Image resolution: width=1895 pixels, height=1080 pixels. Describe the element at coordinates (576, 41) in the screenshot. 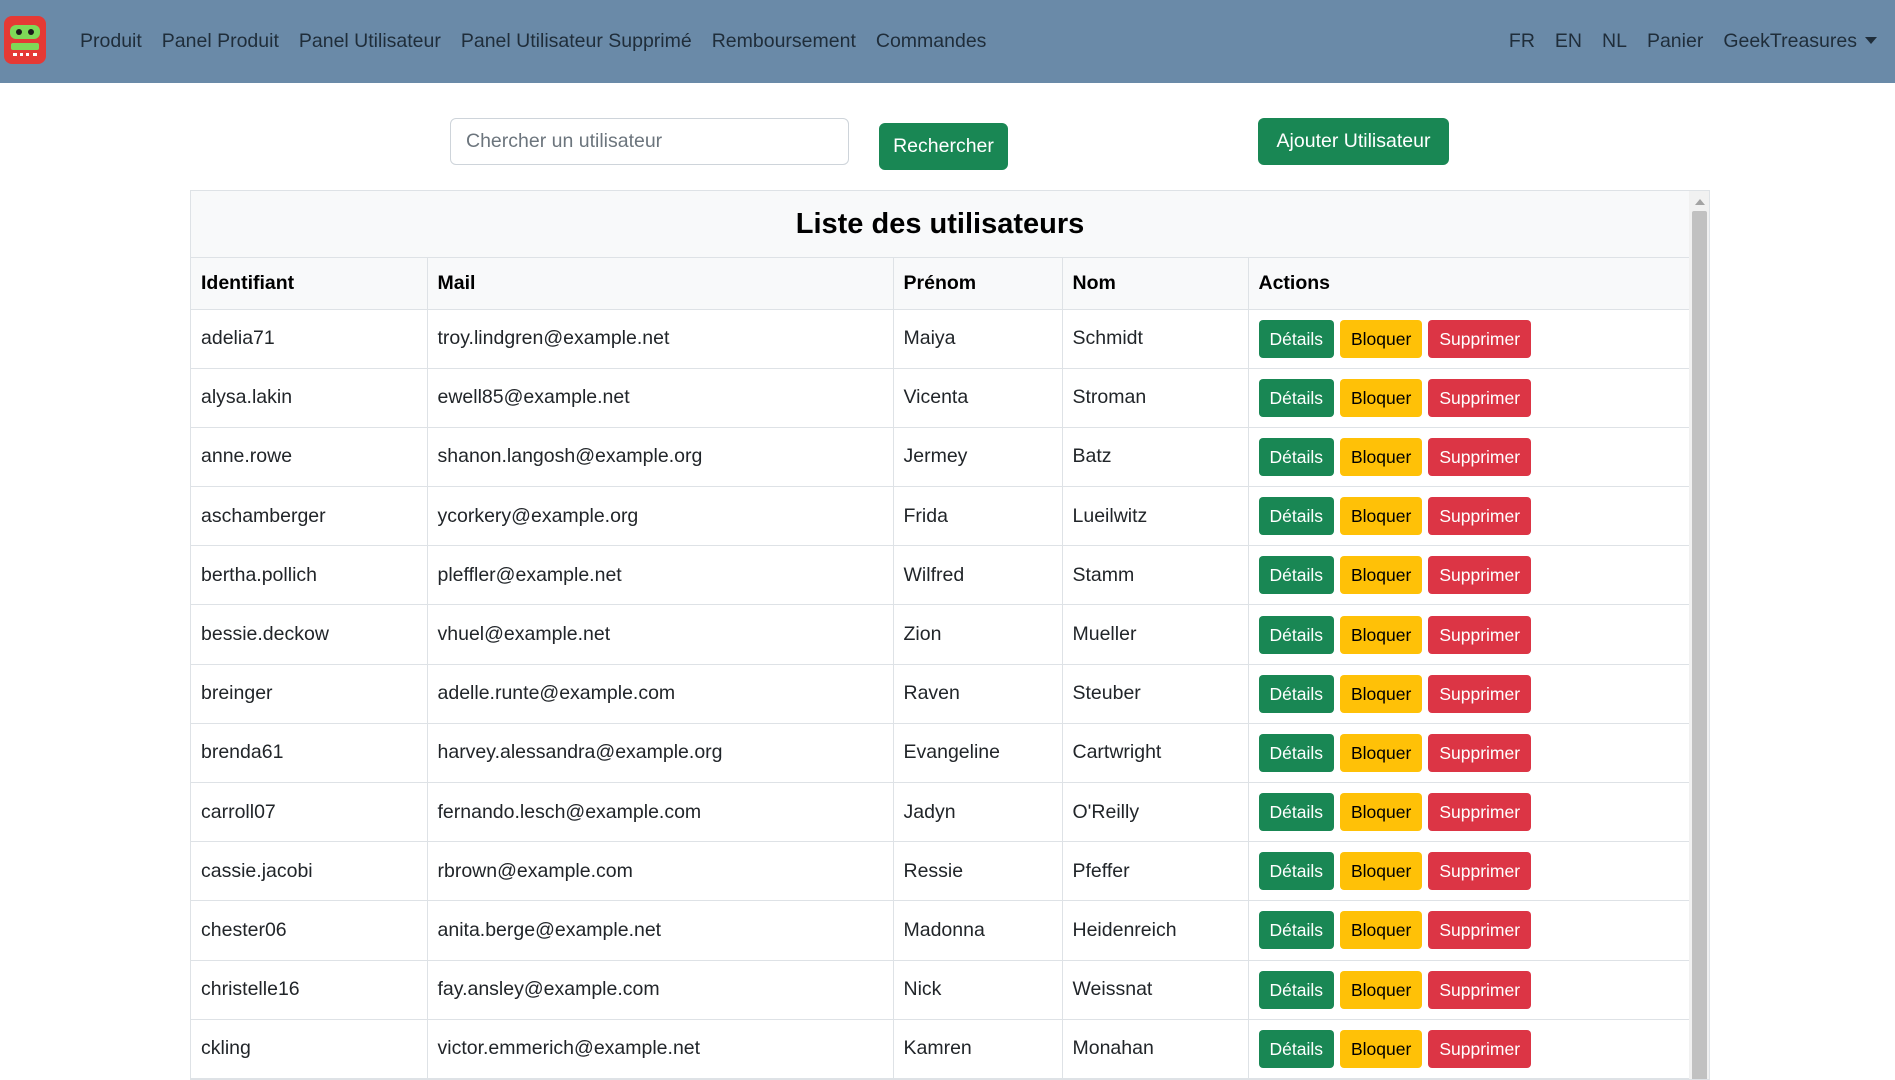

I see `nav-link-panel-utilisateur-supprime: Panel Utilisateur Supprimé` at that location.